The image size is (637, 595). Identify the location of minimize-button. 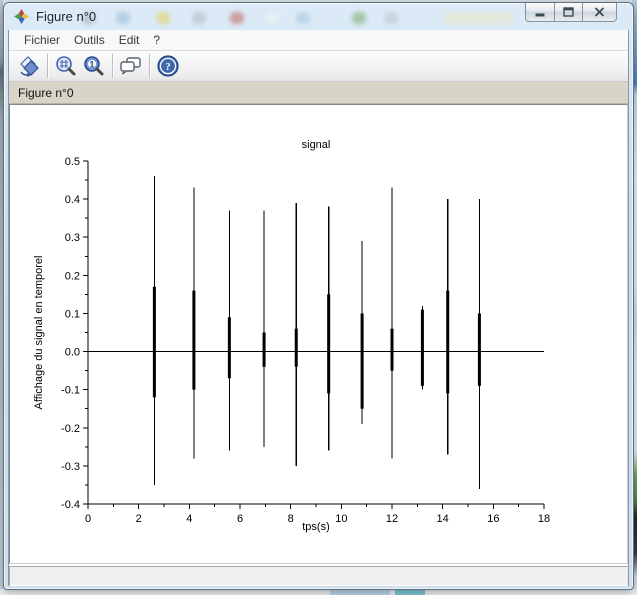
(539, 12).